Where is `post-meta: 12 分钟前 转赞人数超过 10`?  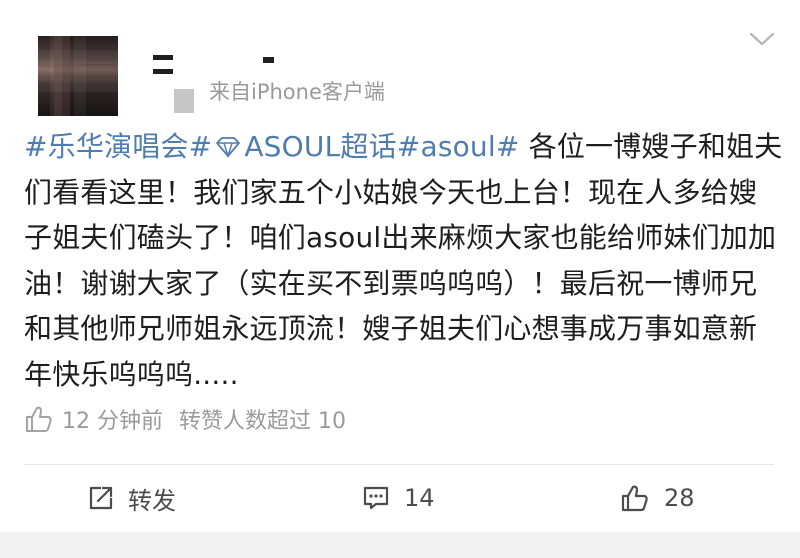 post-meta: 12 分钟前 转赞人数超过 10 is located at coordinates (185, 419).